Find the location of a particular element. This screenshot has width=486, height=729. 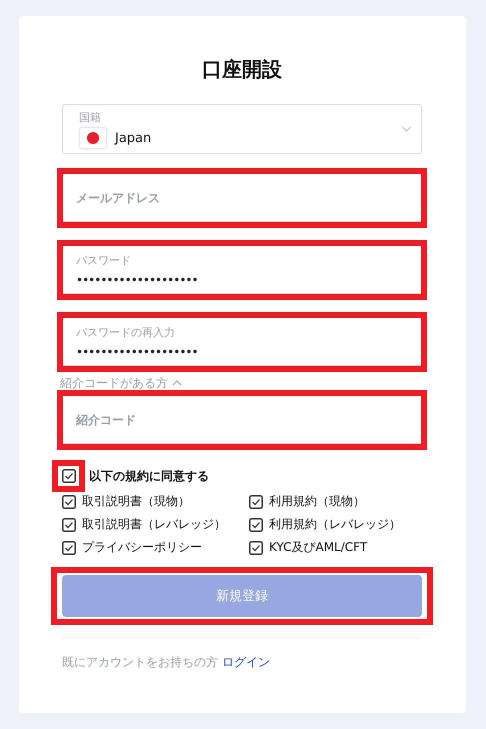

terms-label: 取引説明書（レバレッジ） is located at coordinates (154, 524).